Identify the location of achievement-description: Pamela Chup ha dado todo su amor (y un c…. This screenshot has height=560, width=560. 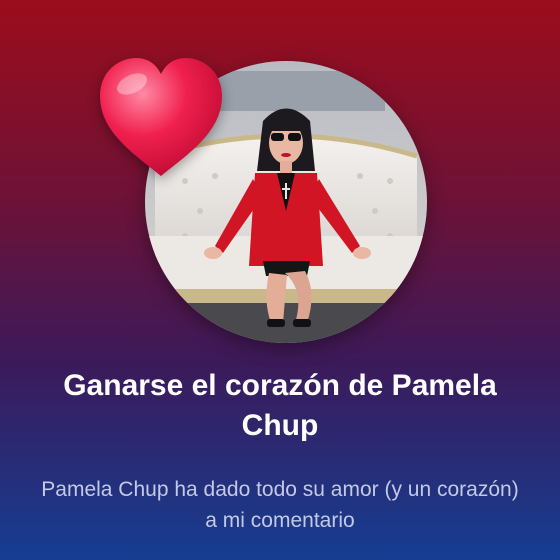
(280, 505).